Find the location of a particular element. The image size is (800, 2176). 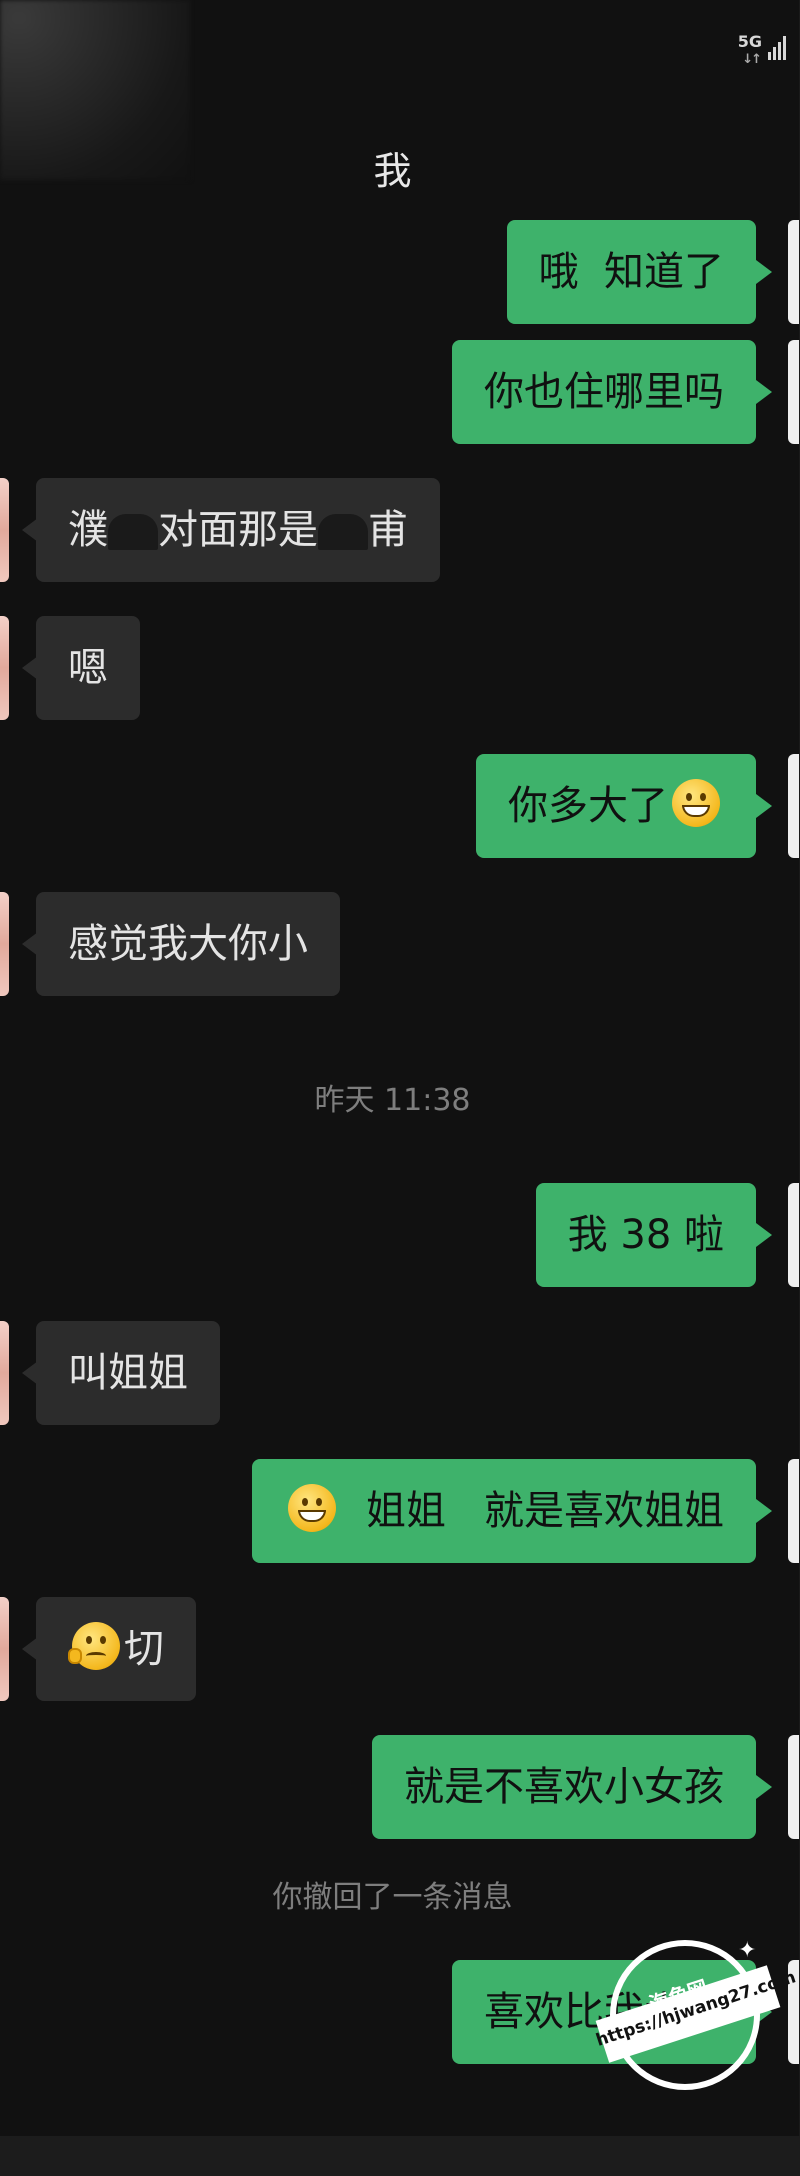

signal-icon is located at coordinates (779, 48).